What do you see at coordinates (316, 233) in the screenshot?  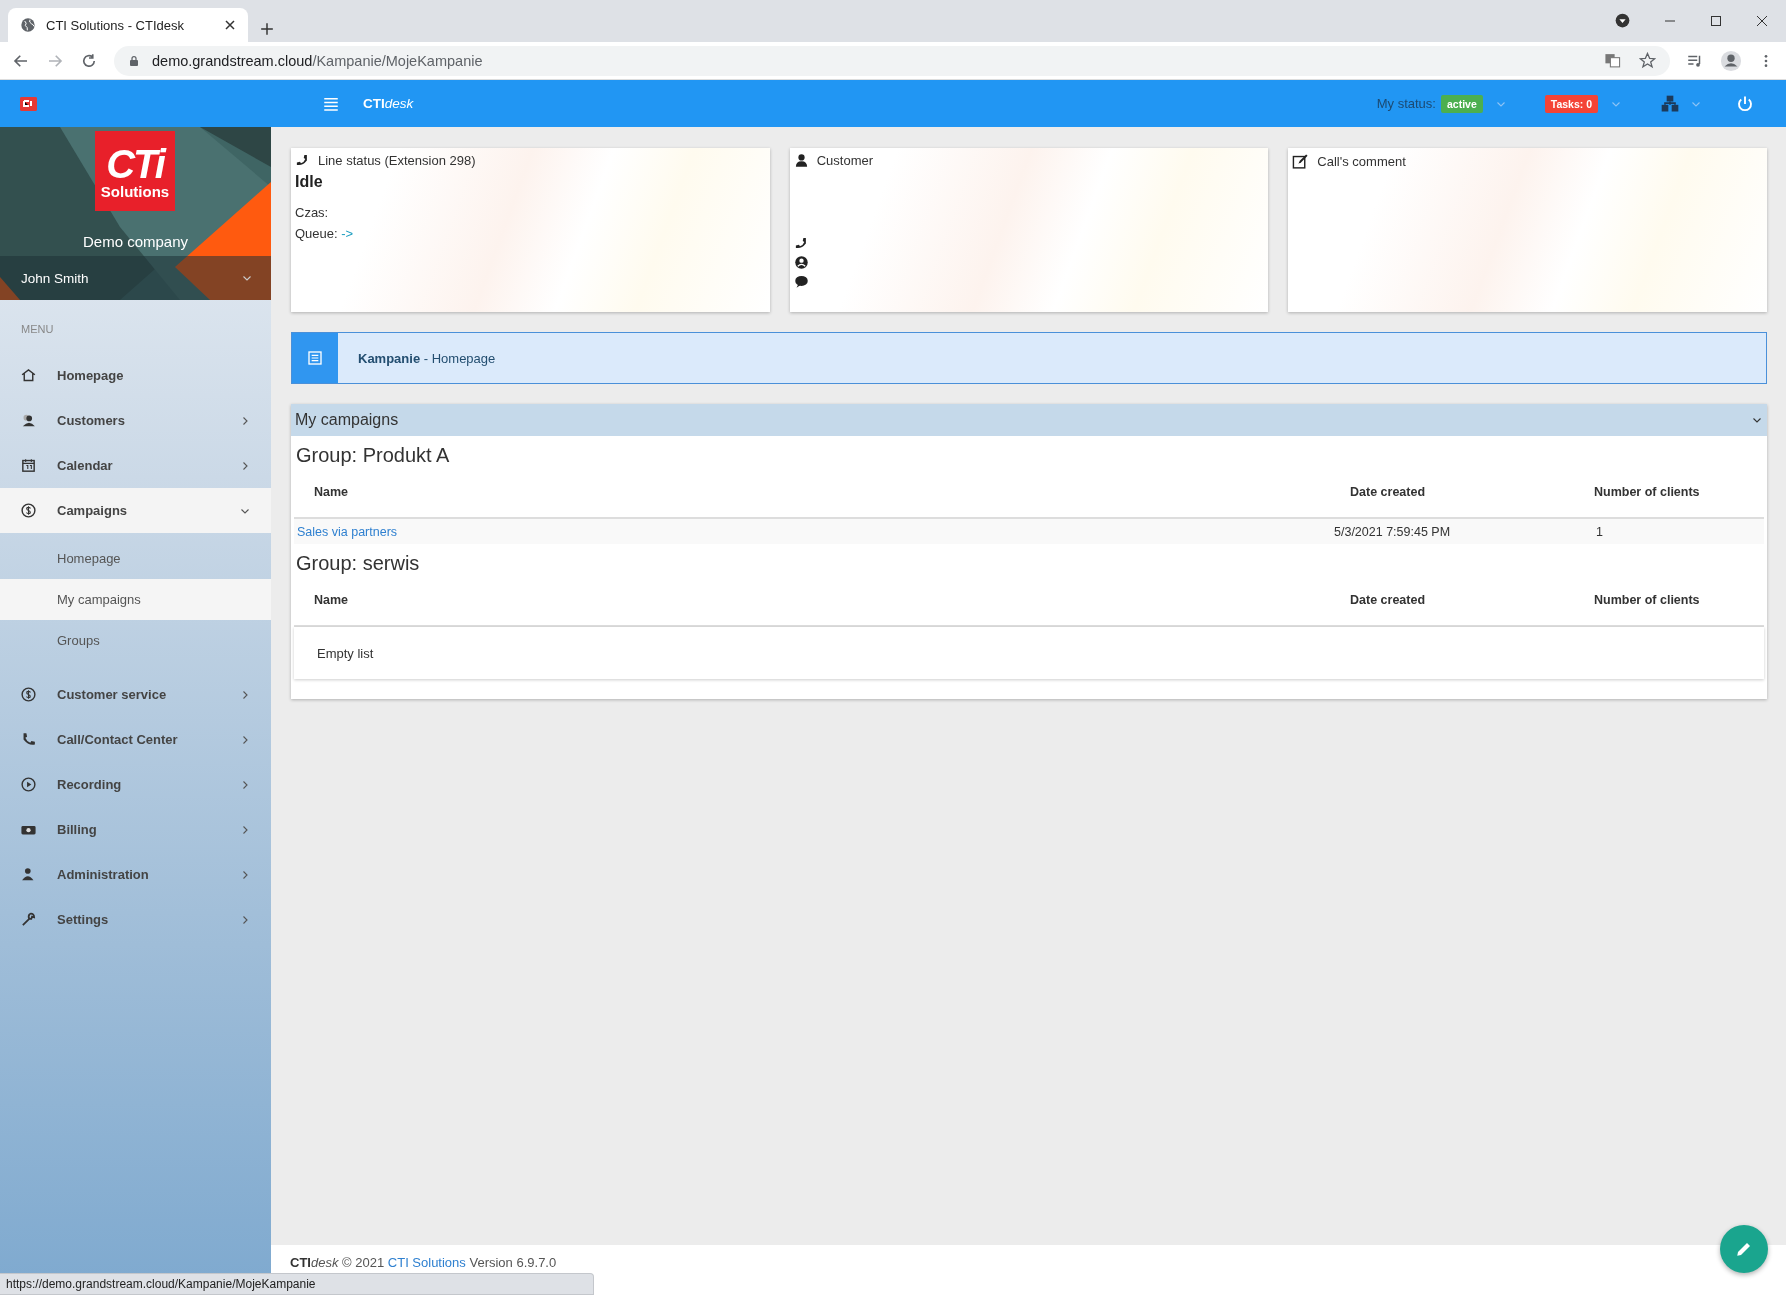 I see `queue-label: Queue:` at bounding box center [316, 233].